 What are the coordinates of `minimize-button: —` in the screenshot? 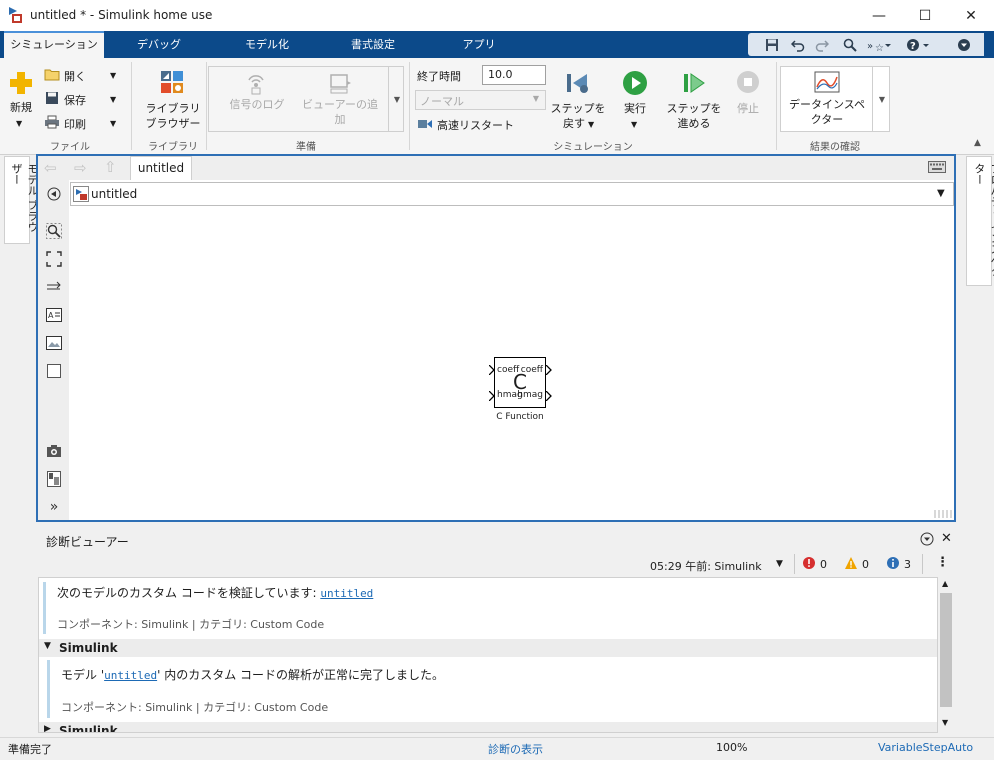 It's located at (879, 15).